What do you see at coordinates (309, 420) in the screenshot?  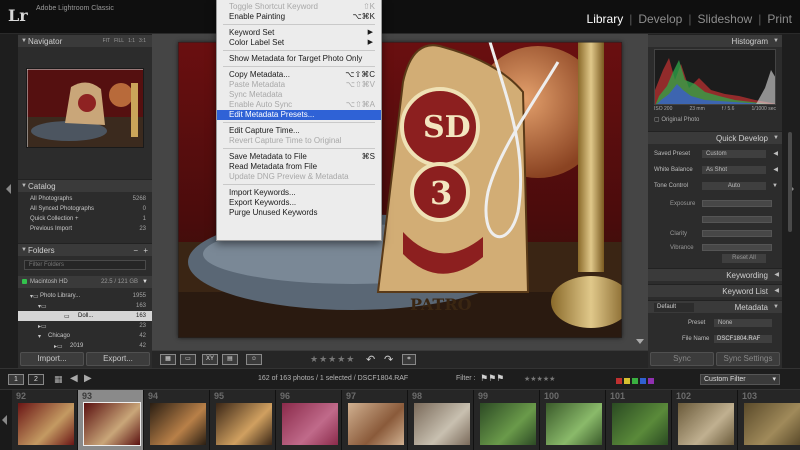 I see `filmstrip-thumbnail: 96` at bounding box center [309, 420].